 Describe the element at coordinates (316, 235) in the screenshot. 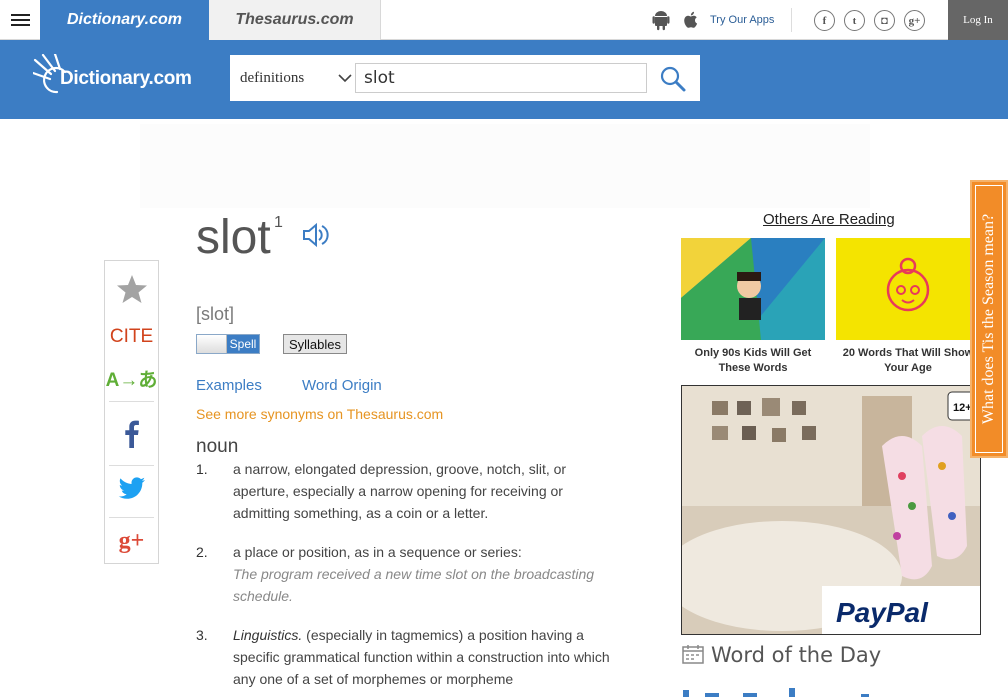

I see `audio-speaker-icon` at that location.